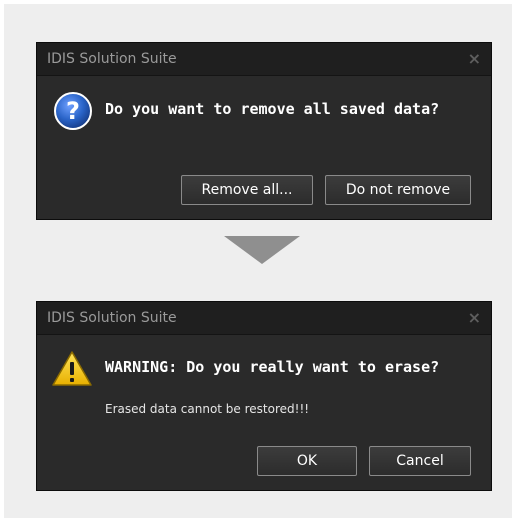 This screenshot has height=522, width=516. Describe the element at coordinates (420, 461) in the screenshot. I see `cancel-button: Cancel` at that location.